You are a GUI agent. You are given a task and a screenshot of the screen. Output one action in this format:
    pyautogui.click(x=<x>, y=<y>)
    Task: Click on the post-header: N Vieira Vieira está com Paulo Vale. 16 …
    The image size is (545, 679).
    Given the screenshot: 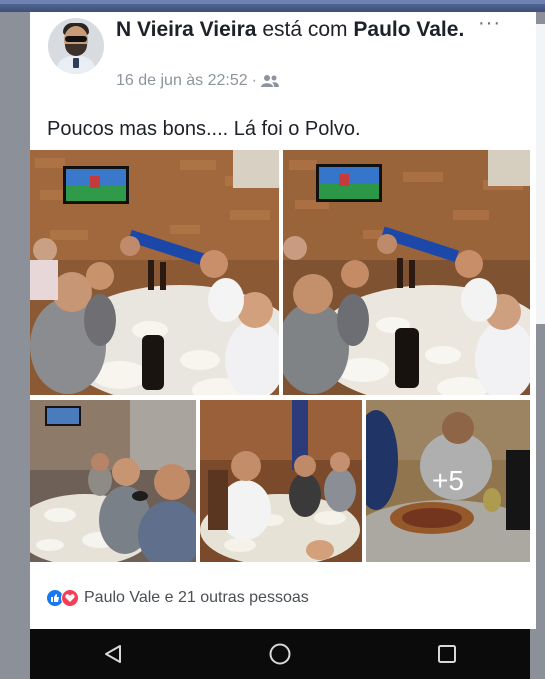 What is the action you would take?
    pyautogui.click(x=283, y=60)
    